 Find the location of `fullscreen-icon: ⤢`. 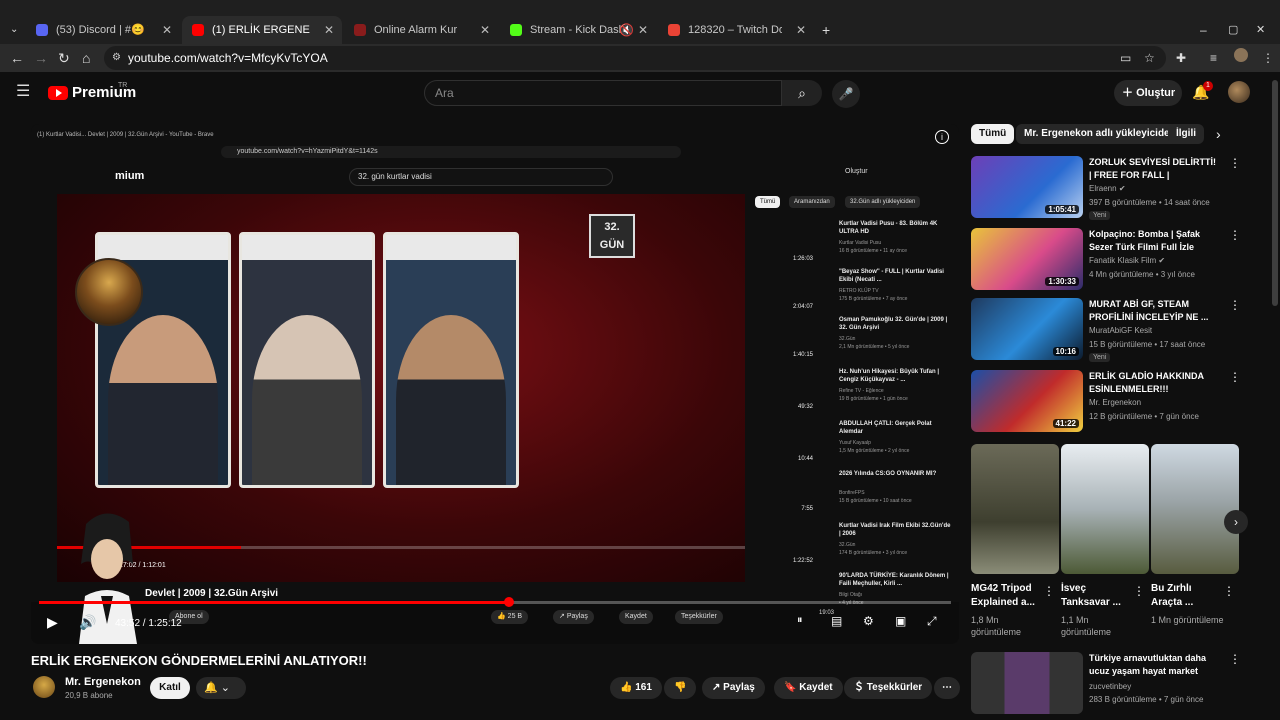

fullscreen-icon: ⤢ is located at coordinates (932, 621).